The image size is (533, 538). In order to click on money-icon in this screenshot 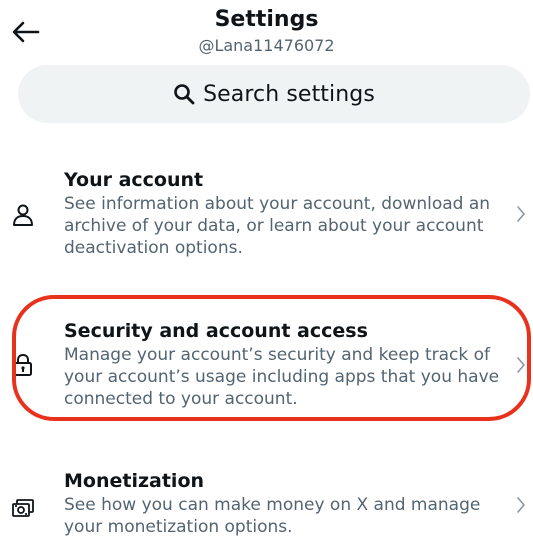, I will do `click(23, 509)`.